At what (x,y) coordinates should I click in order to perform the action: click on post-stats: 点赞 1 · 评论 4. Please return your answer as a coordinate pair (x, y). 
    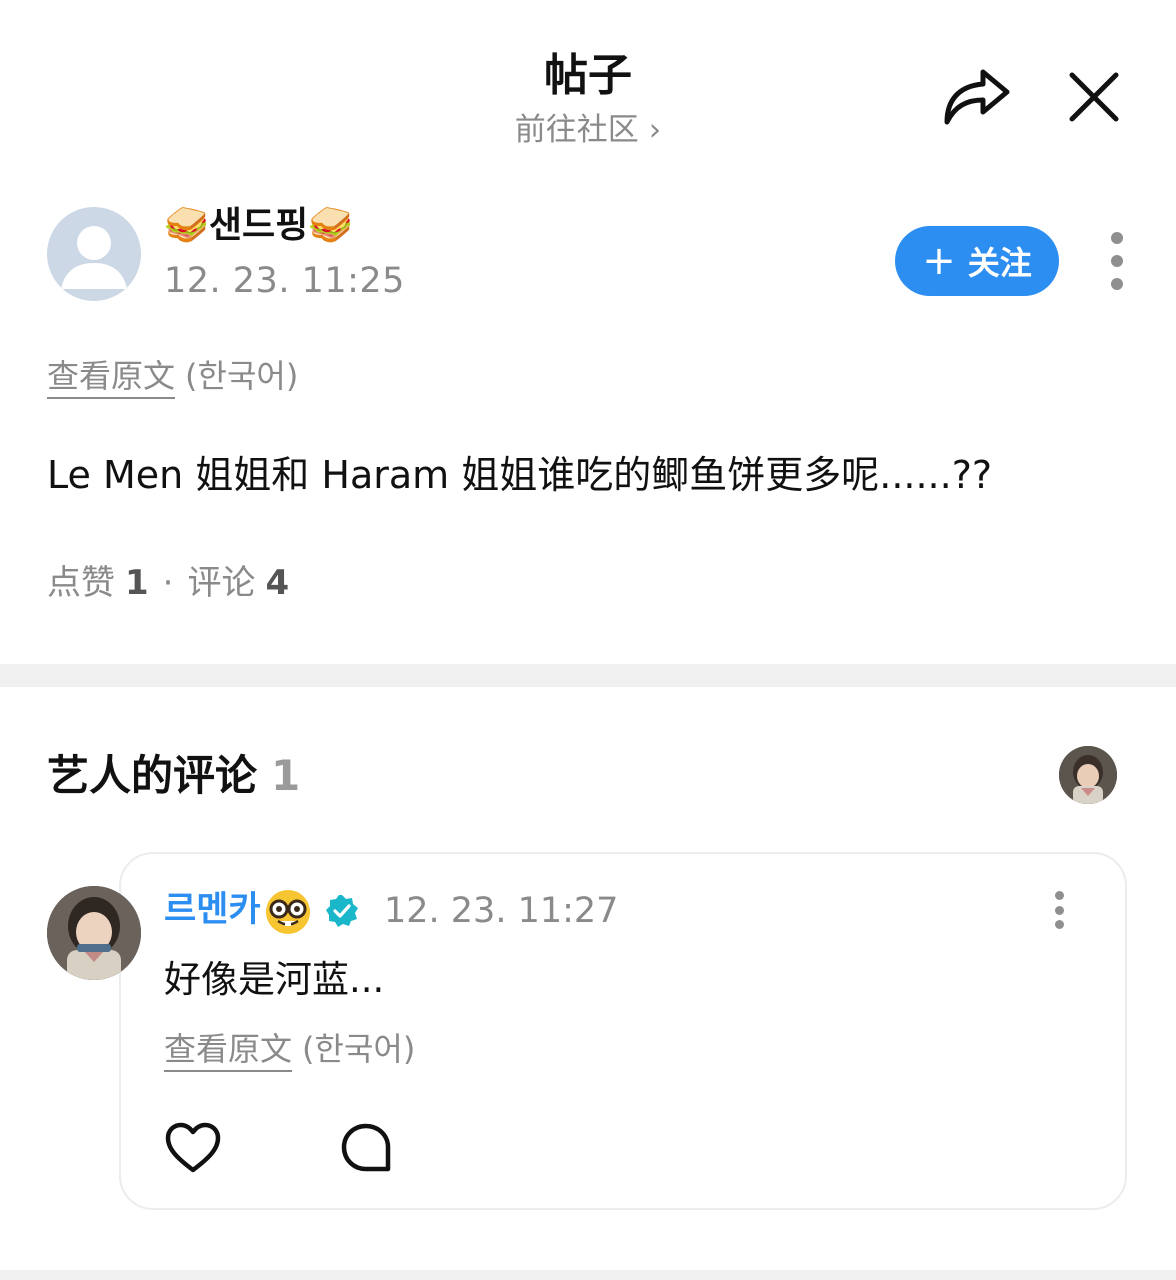
    Looking at the image, I should click on (168, 583).